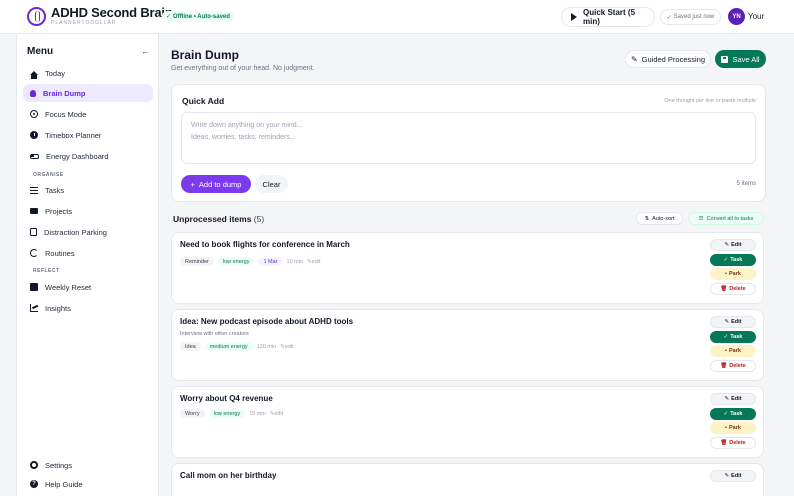 This screenshot has width=794, height=496. I want to click on sidebar-item-label: Insights, so click(58, 308).